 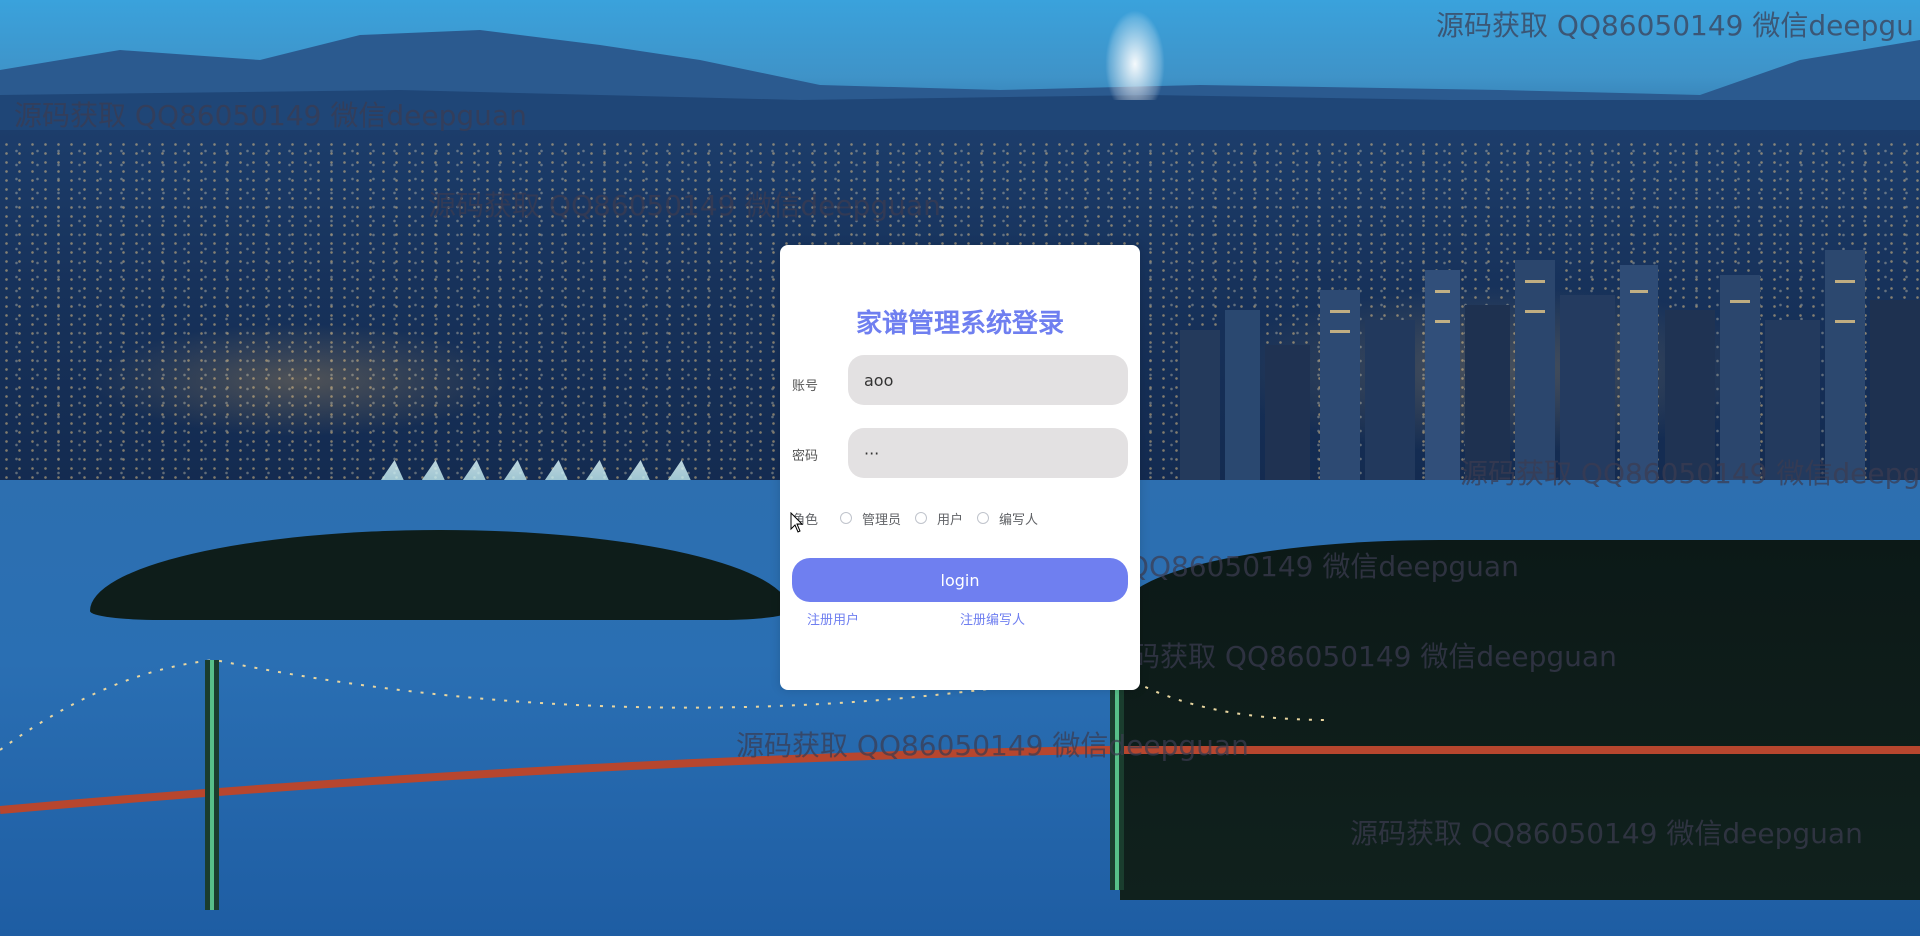 I want to click on role-option-user: 用户, so click(x=939, y=518).